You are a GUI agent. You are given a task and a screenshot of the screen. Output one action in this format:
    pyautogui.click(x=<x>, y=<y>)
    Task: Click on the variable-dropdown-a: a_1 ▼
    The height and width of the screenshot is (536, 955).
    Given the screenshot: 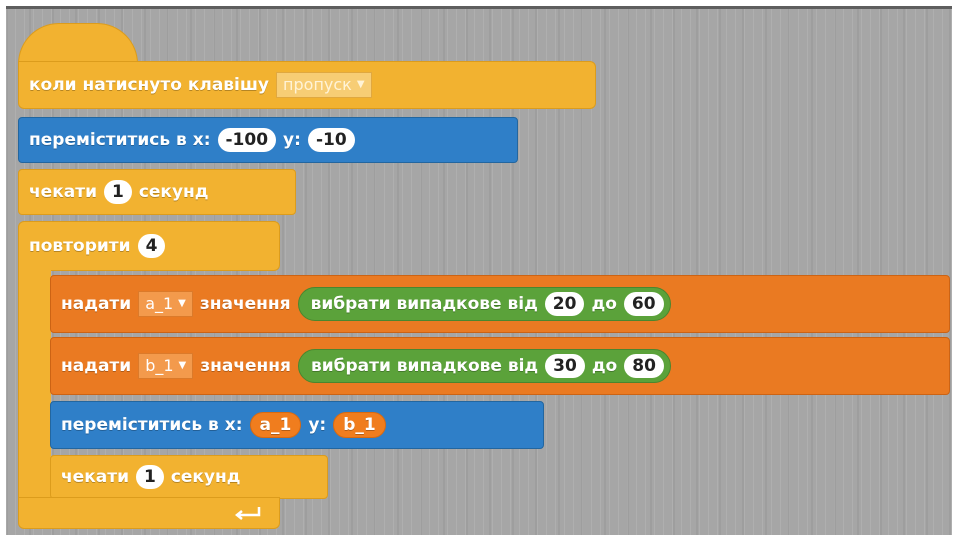 What is the action you would take?
    pyautogui.click(x=165, y=304)
    